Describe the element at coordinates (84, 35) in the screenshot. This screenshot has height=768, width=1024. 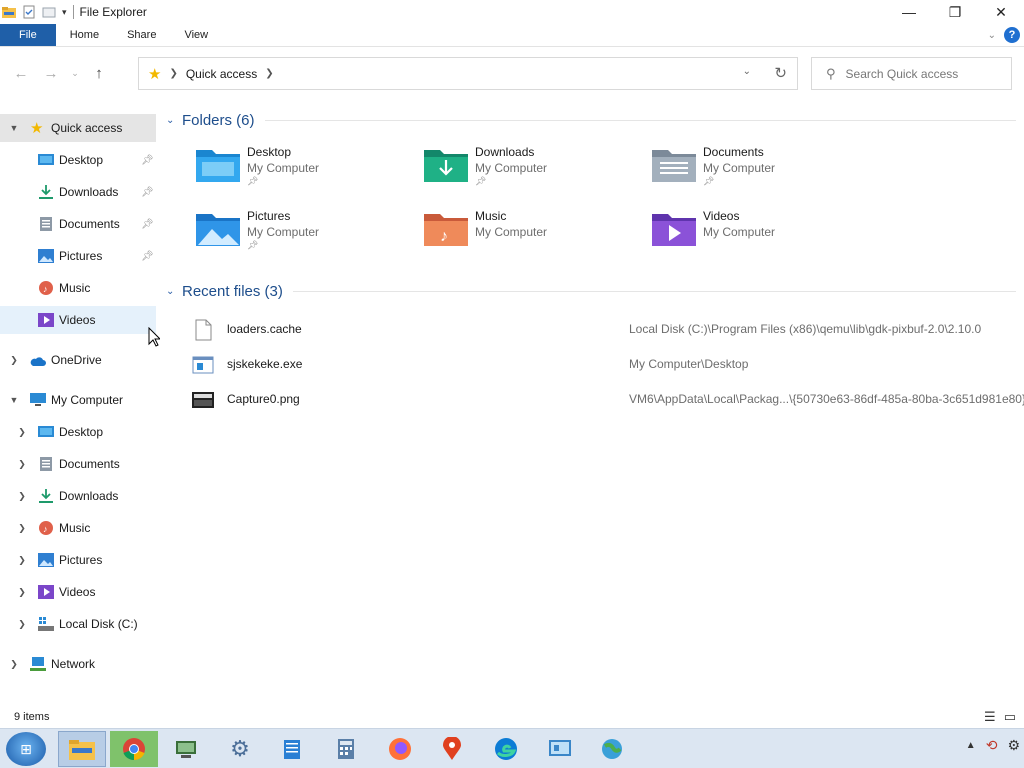
I see `tab-home: Home` at that location.